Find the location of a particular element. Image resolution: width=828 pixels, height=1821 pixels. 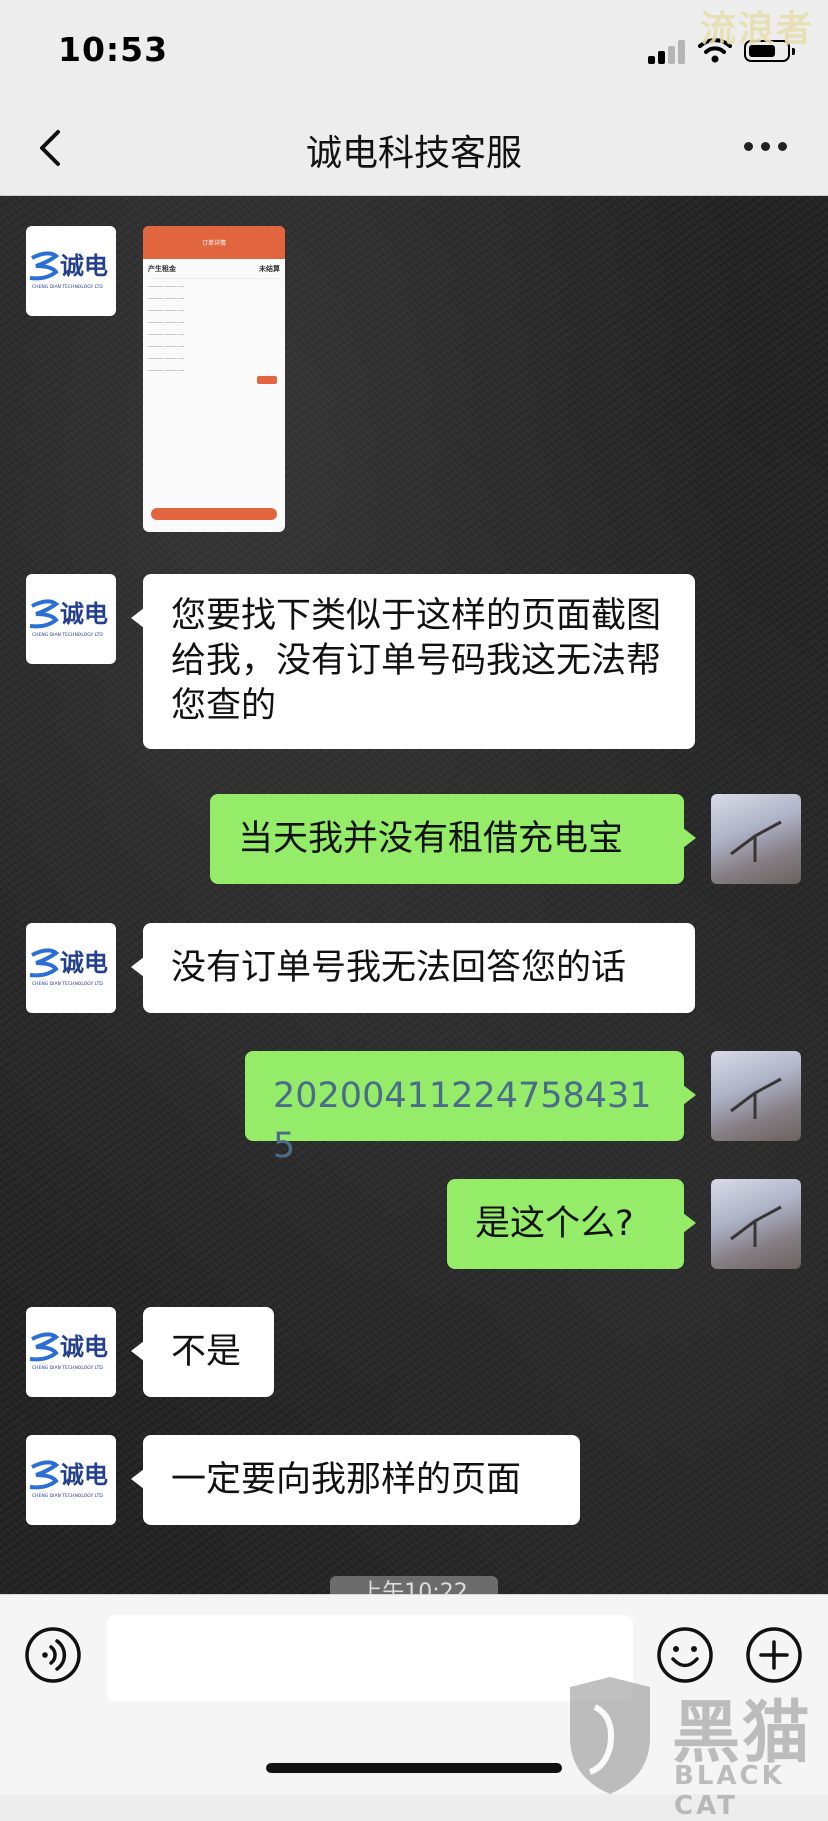

watermark-top: 流浪者 is located at coordinates (757, 29).